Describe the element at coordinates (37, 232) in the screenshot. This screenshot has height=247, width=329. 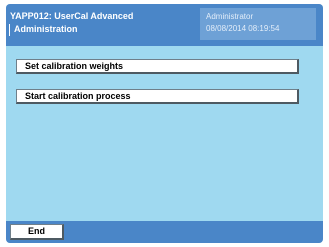
I see `end-button: End` at that location.